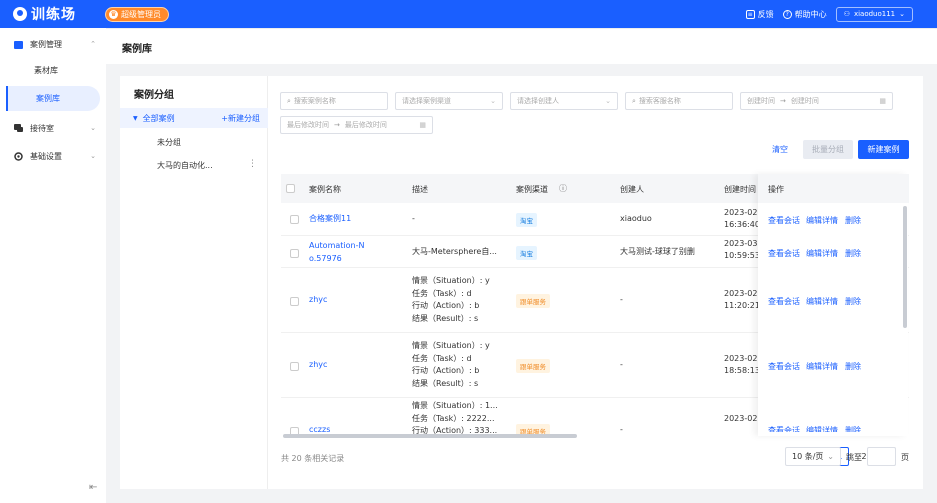 This screenshot has height=503, width=937. What do you see at coordinates (169, 142) in the screenshot?
I see `group-item-ungrouped: 未分组` at bounding box center [169, 142].